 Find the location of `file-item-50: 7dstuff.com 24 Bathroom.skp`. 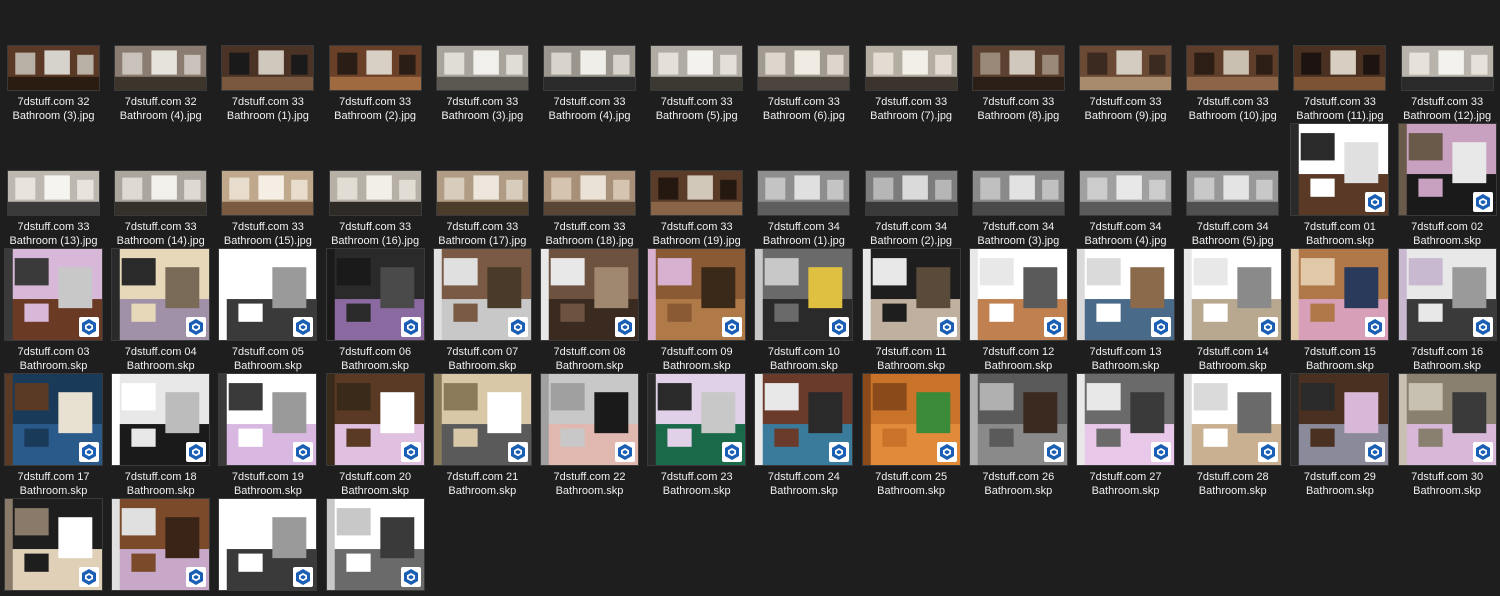

file-item-50: 7dstuff.com 24 Bathroom.skp is located at coordinates (803, 436).